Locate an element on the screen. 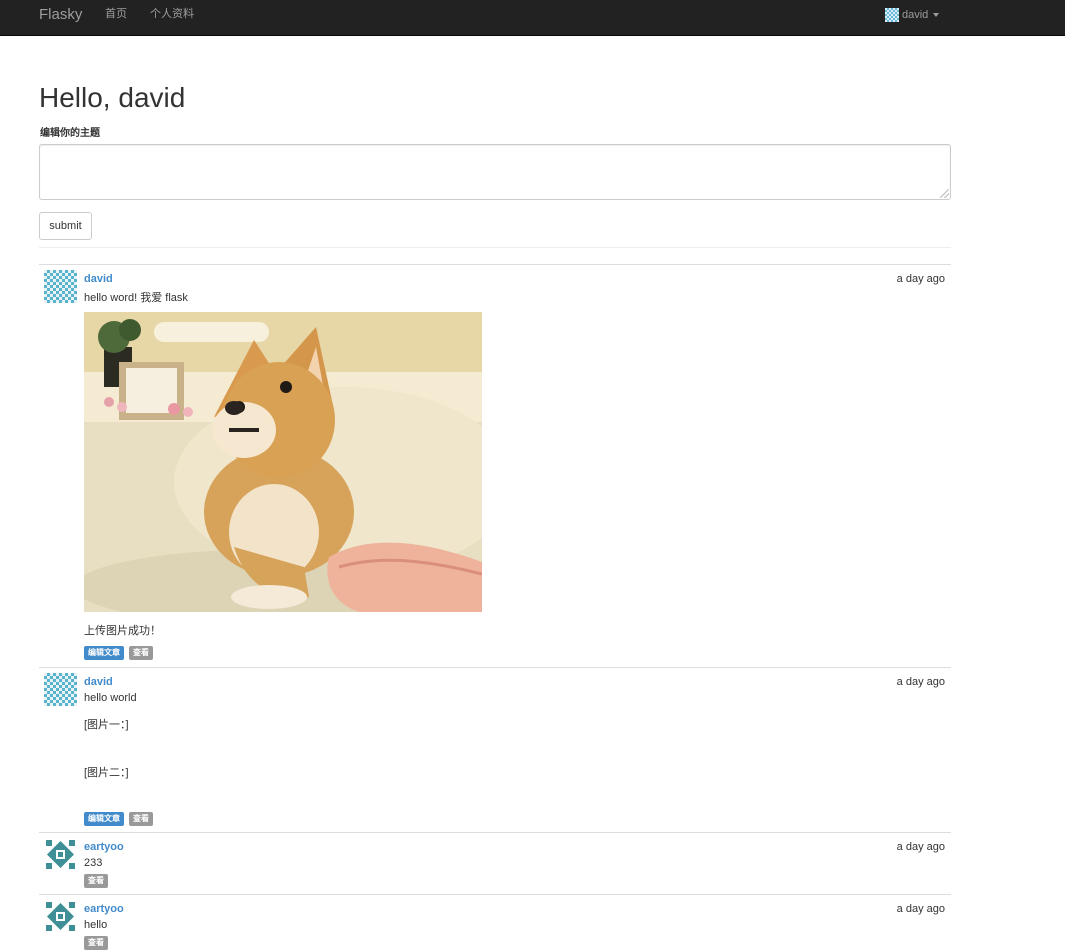 The image size is (1065, 950). post-body-text: 233 is located at coordinates (93, 863).